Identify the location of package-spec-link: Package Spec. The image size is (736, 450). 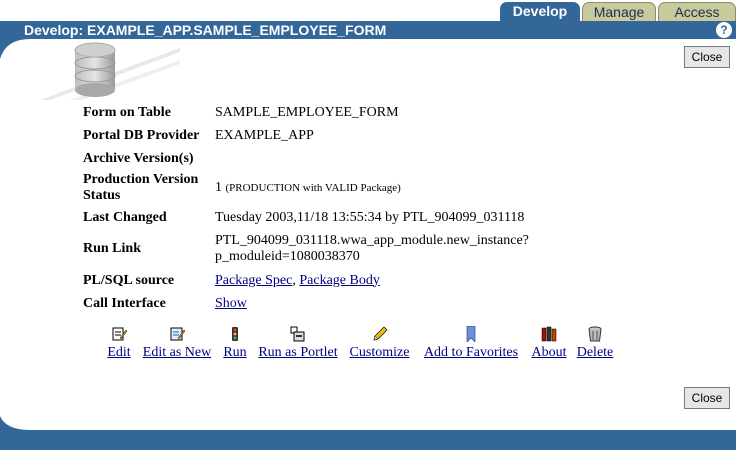
(253, 280).